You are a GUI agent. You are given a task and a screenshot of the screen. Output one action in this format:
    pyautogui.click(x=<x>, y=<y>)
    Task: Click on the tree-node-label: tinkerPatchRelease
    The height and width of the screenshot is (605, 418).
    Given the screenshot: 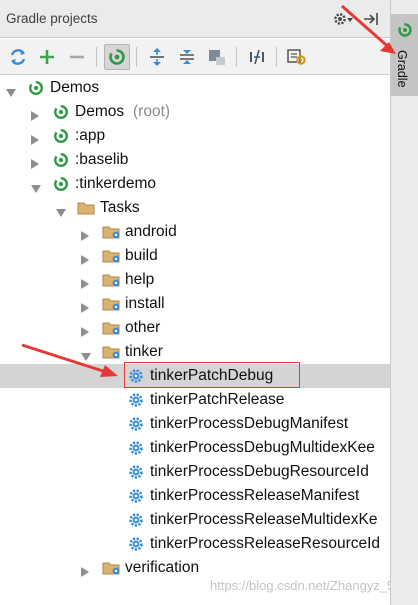 What is the action you would take?
    pyautogui.click(x=217, y=399)
    